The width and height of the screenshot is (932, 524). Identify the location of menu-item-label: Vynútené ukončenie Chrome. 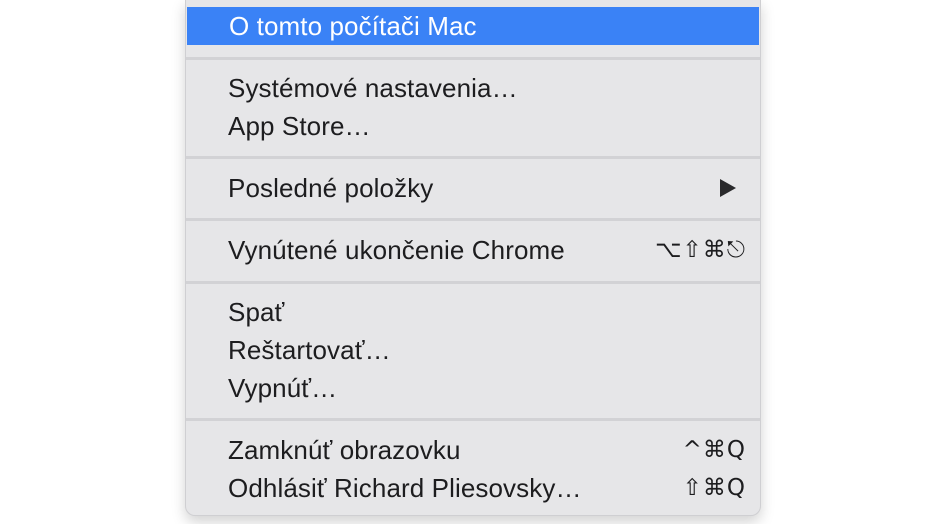
(396, 249).